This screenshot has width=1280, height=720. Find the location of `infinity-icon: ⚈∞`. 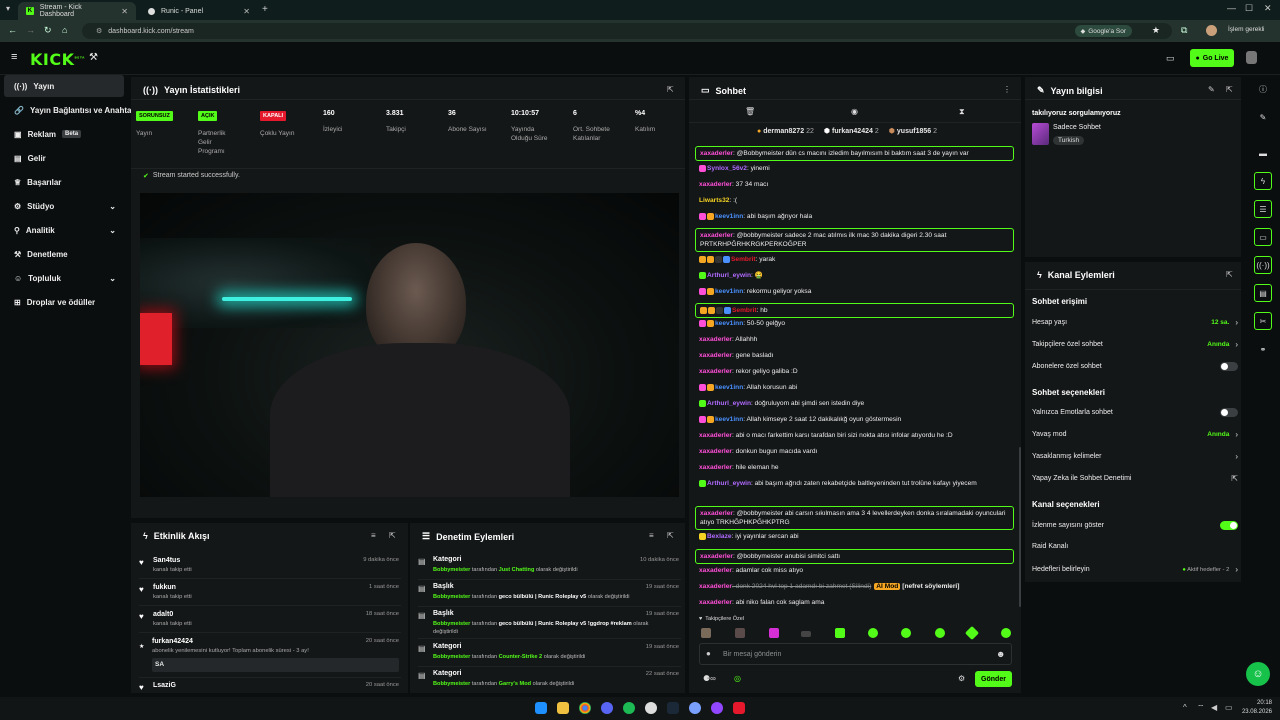

infinity-icon: ⚈∞ is located at coordinates (709, 678).